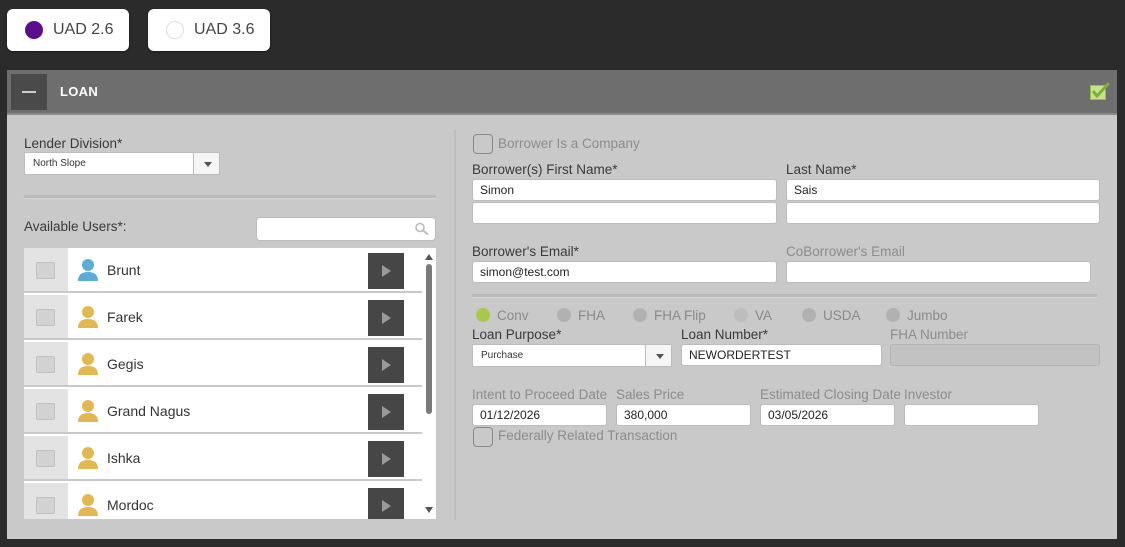 The width and height of the screenshot is (1125, 547). Describe the element at coordinates (540, 394) in the screenshot. I see `intent-date-label: Intent to Proceed Date` at that location.